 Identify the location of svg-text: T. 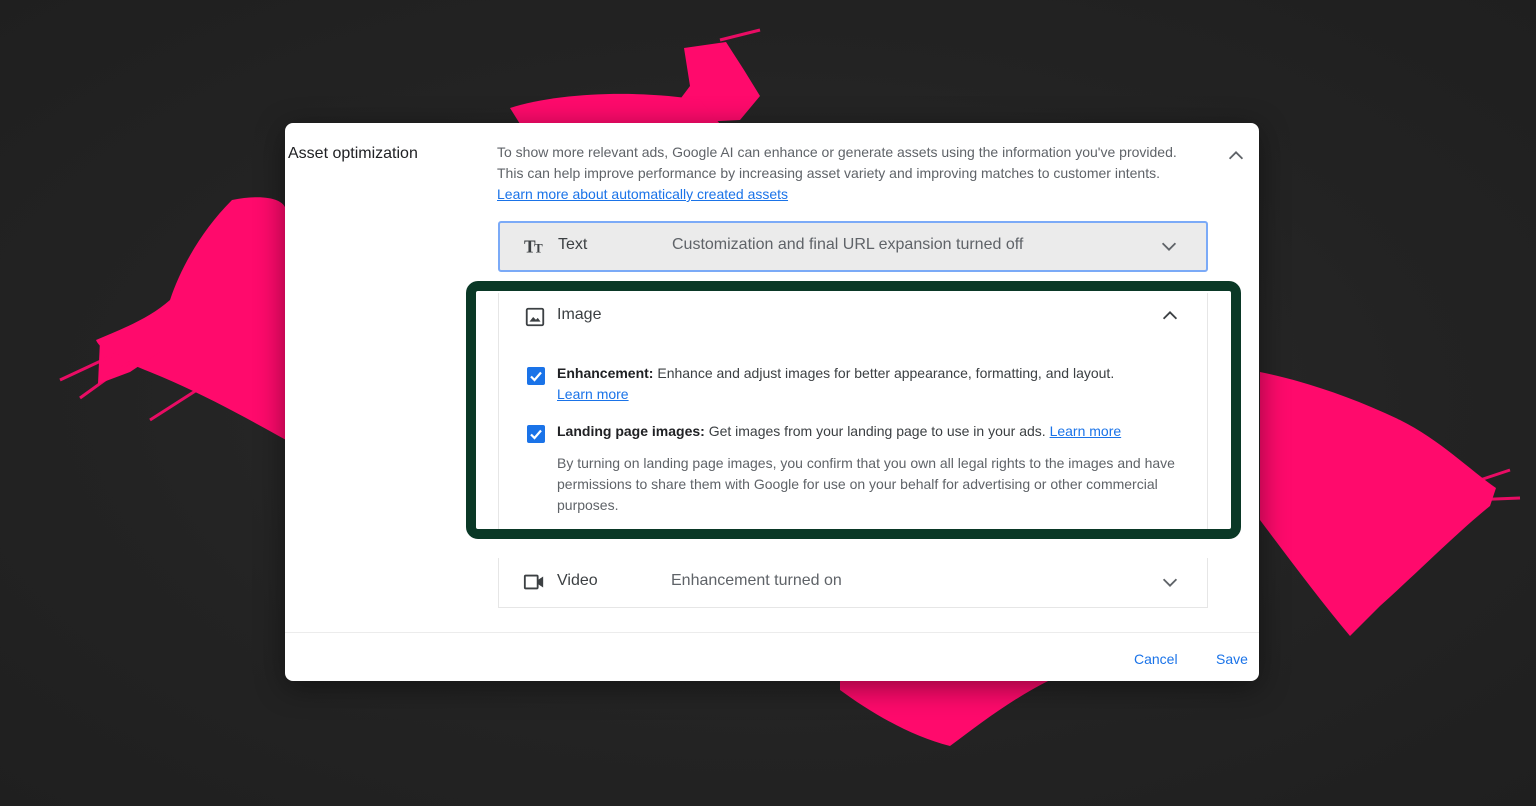
(538, 248).